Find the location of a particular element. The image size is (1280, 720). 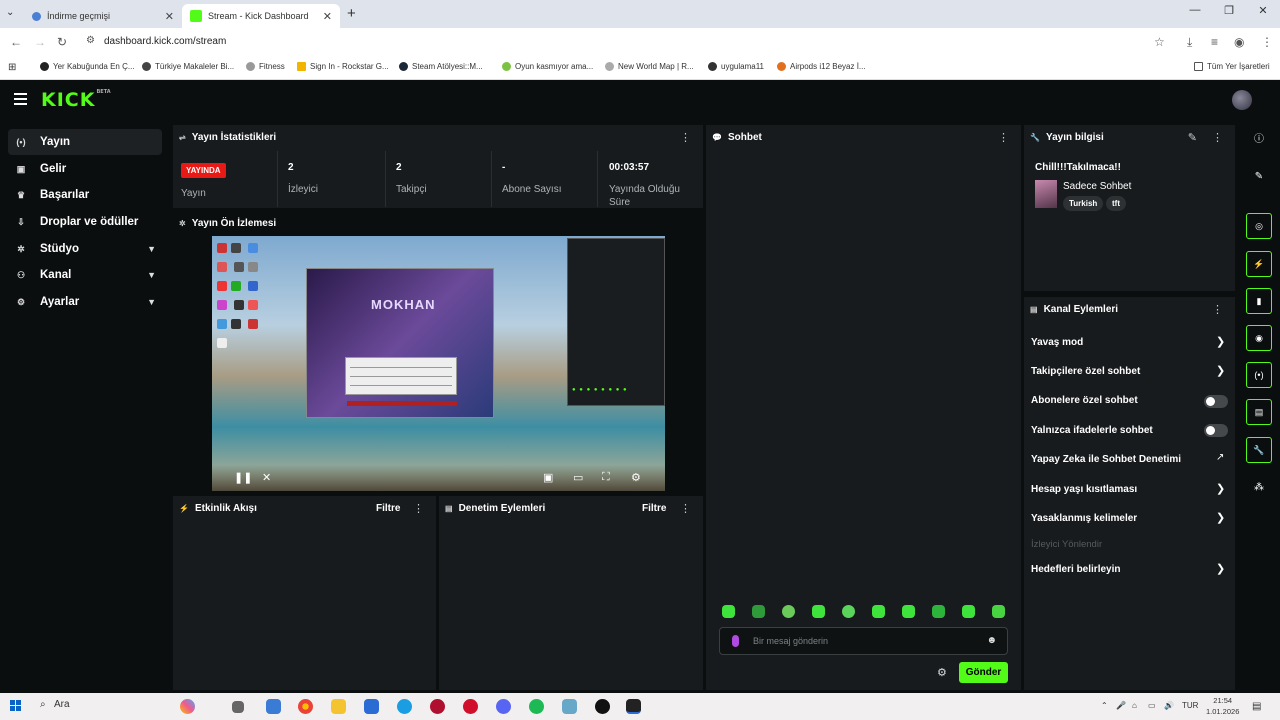

kick-app-icon is located at coordinates (633, 706).